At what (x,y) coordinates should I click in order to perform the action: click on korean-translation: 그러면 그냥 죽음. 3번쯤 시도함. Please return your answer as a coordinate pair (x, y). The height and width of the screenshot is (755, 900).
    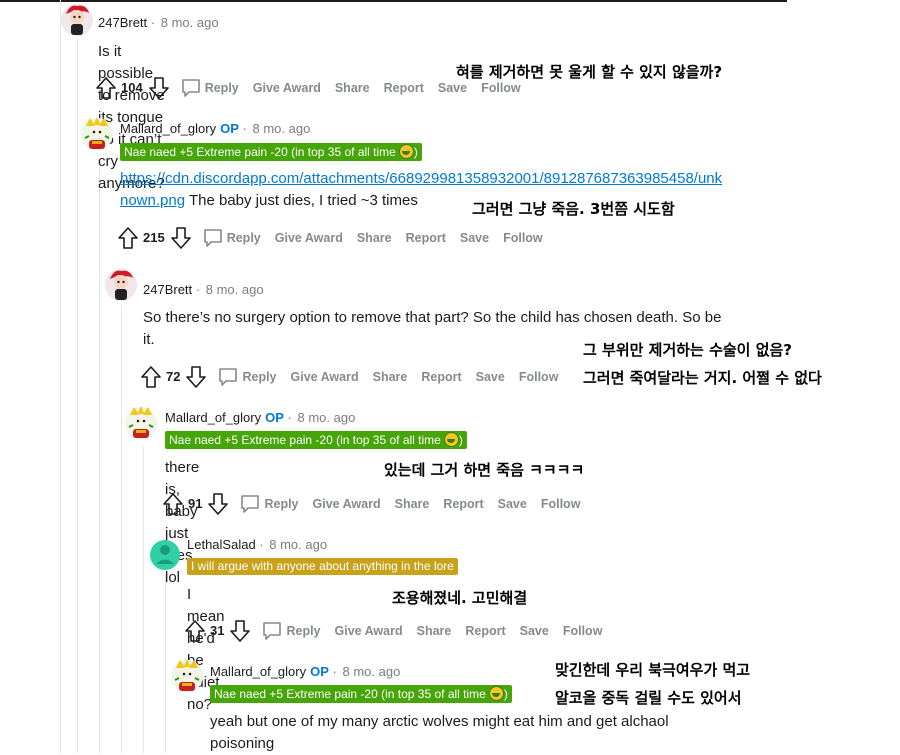
    Looking at the image, I should click on (573, 209).